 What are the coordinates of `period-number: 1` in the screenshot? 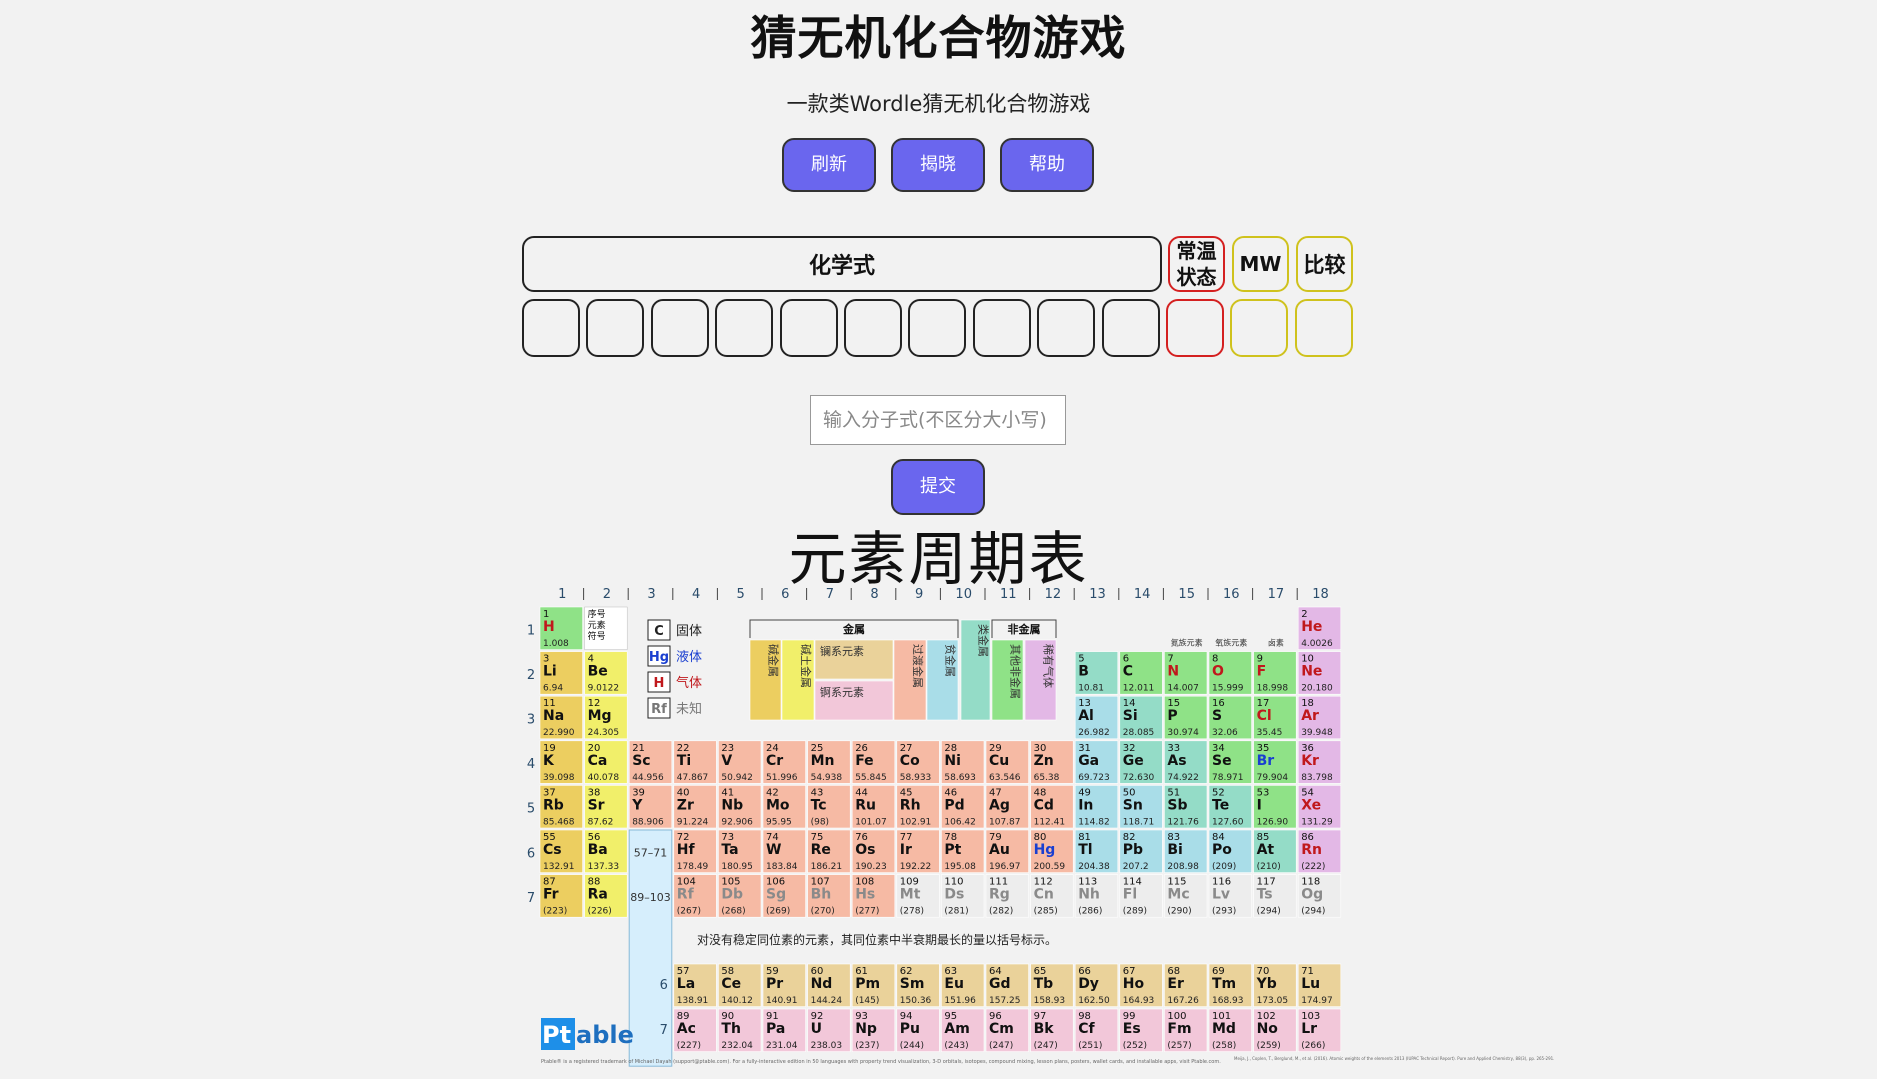 It's located at (531, 630).